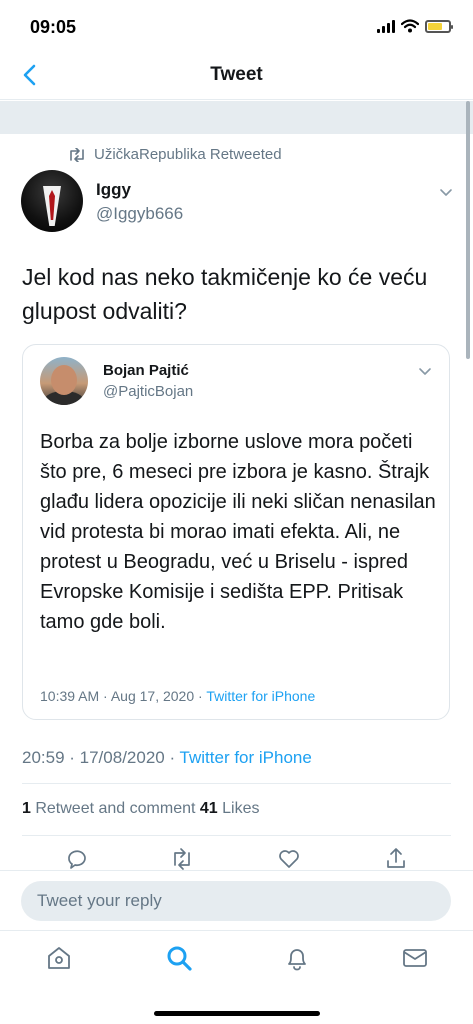 The height and width of the screenshot is (1024, 473). Describe the element at coordinates (209, 808) in the screenshot. I see `likes-count: 41` at that location.